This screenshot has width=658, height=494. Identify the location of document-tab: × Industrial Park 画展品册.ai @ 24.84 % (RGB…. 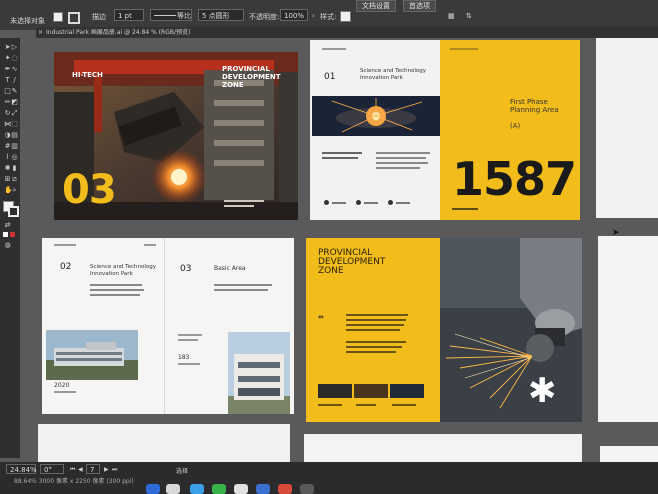
(347, 32).